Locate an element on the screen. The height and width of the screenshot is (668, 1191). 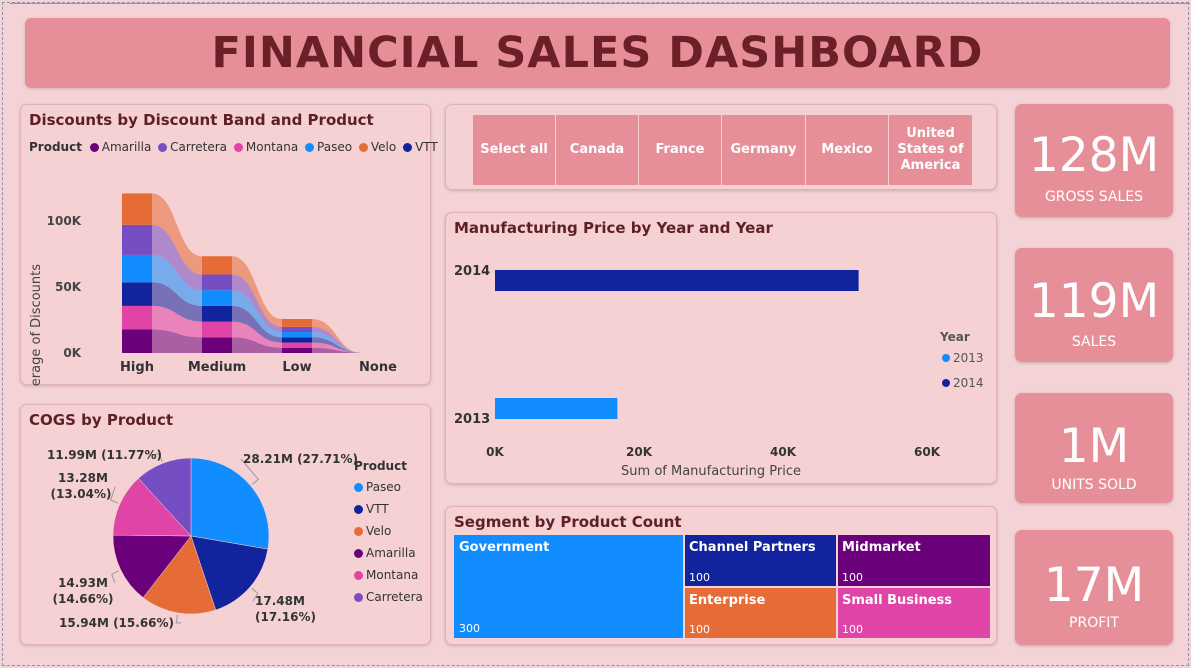
velo-swatch is located at coordinates (358, 531).